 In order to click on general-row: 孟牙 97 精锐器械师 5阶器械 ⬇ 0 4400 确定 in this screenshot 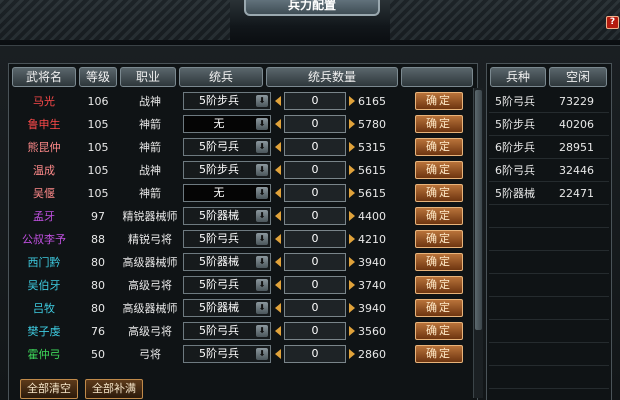, I will do `click(241, 216)`.